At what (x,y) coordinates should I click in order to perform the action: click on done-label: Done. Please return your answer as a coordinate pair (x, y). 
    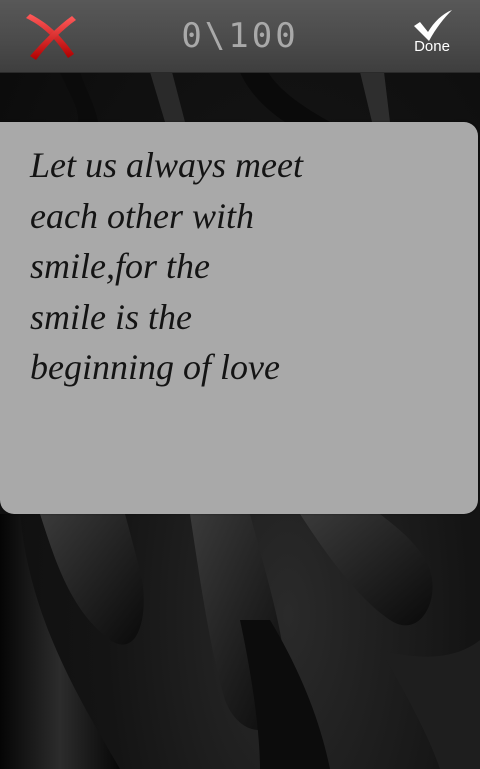
    Looking at the image, I should click on (432, 46).